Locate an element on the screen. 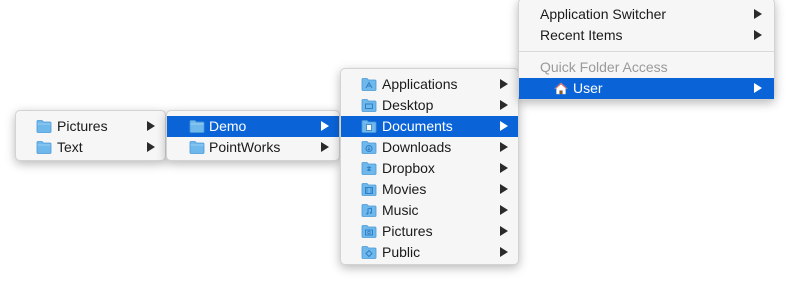  applications-folder-icon is located at coordinates (369, 84).